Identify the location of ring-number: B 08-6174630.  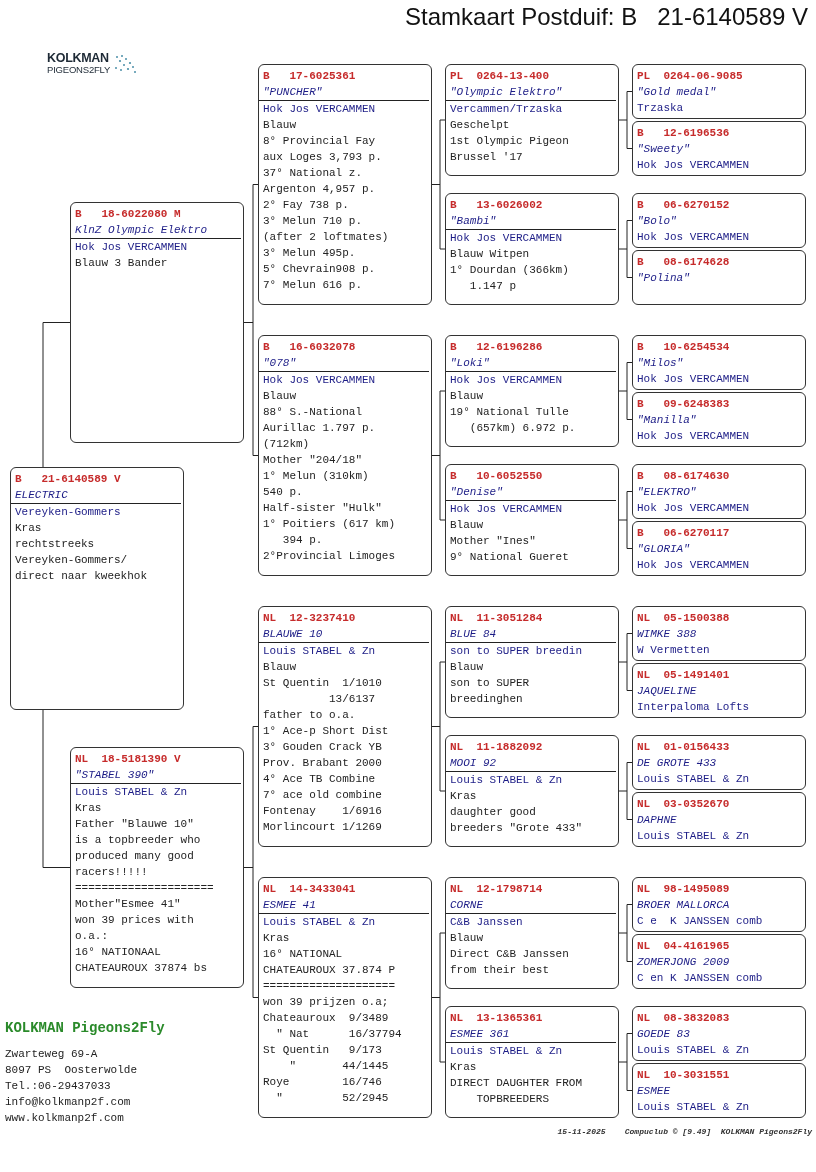
(683, 476).